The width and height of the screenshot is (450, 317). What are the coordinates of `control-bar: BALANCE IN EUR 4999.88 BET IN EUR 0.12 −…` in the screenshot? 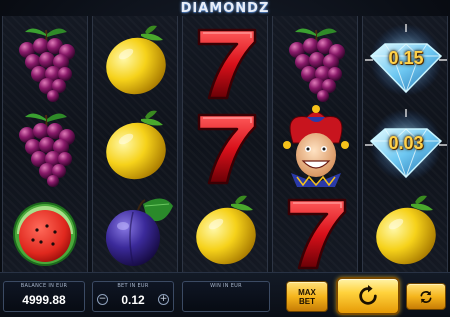 It's located at (225, 294).